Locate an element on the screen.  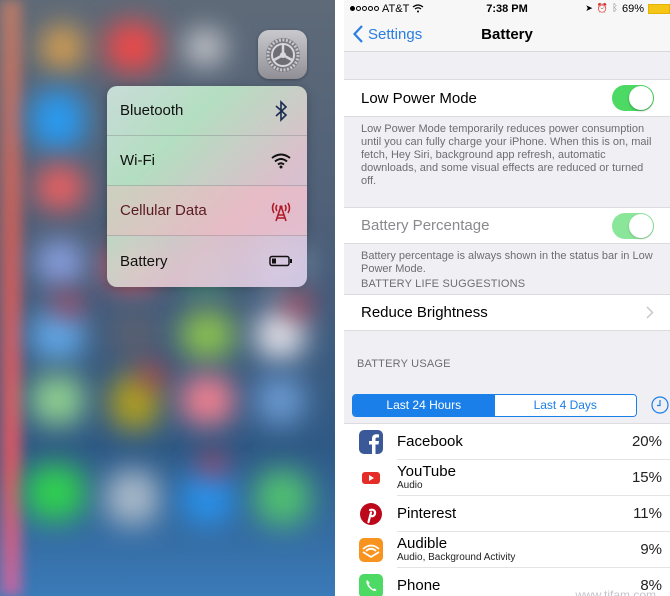
alarm-icon: ⏰ is located at coordinates (602, 8).